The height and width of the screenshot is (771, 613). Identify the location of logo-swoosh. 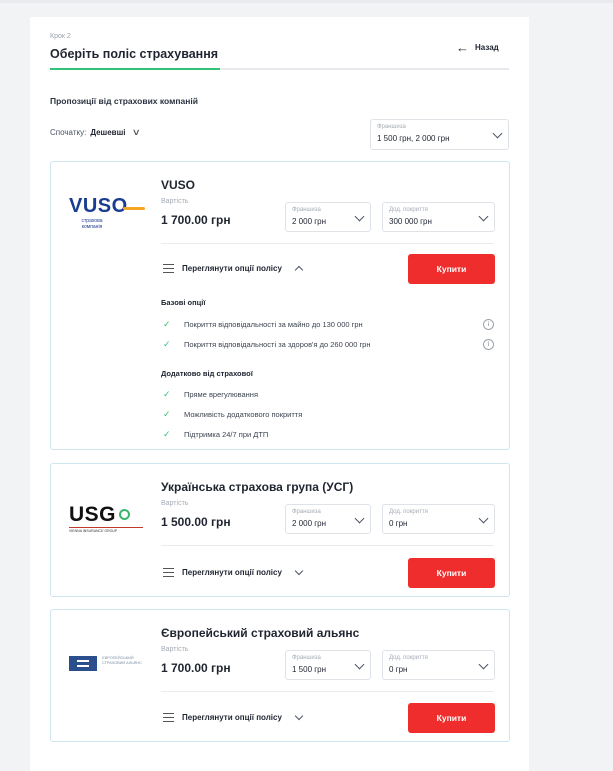
(134, 208).